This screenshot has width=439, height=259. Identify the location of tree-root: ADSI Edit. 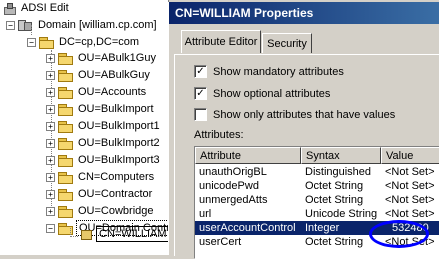
(37, 8).